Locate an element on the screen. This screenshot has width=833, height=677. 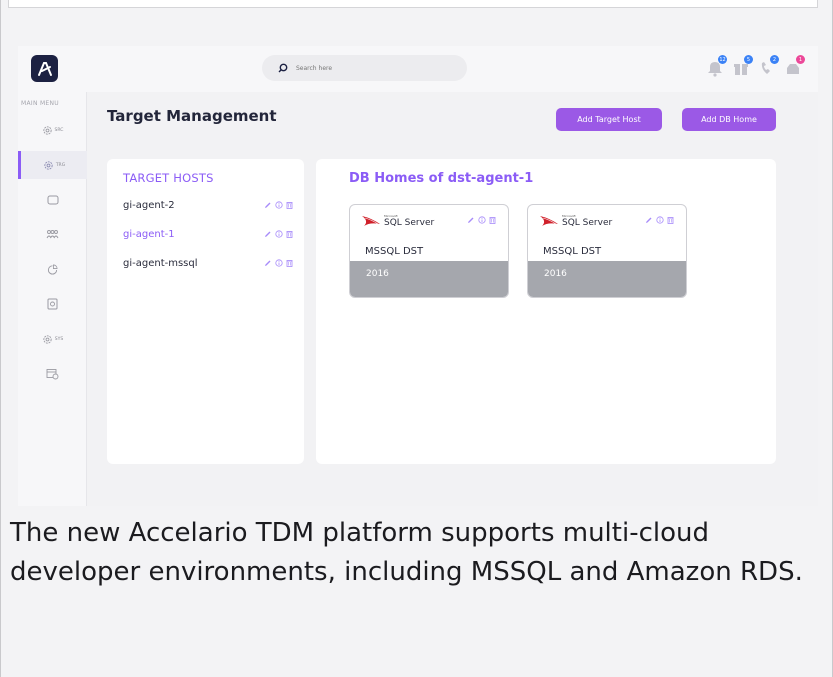
sidebar-item-environments is located at coordinates (52, 200).